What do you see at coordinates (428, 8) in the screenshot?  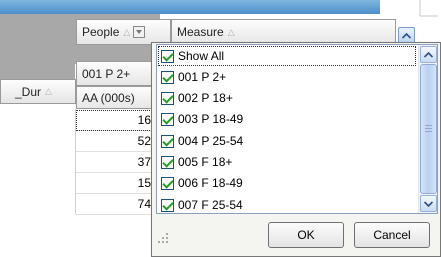 I see `corner-decoration` at bounding box center [428, 8].